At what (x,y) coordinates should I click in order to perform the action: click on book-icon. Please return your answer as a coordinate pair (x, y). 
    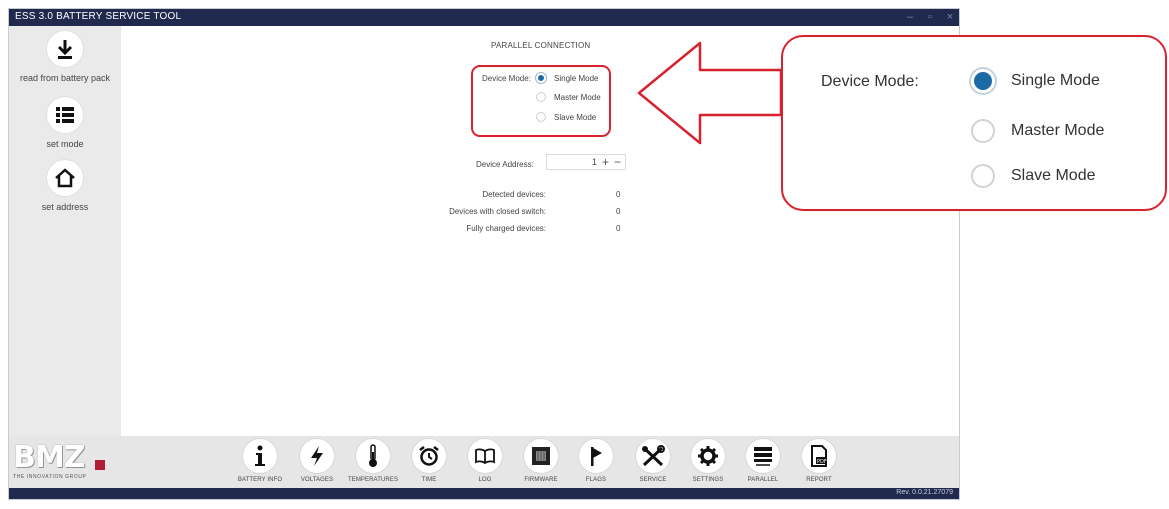
    Looking at the image, I should click on (485, 456).